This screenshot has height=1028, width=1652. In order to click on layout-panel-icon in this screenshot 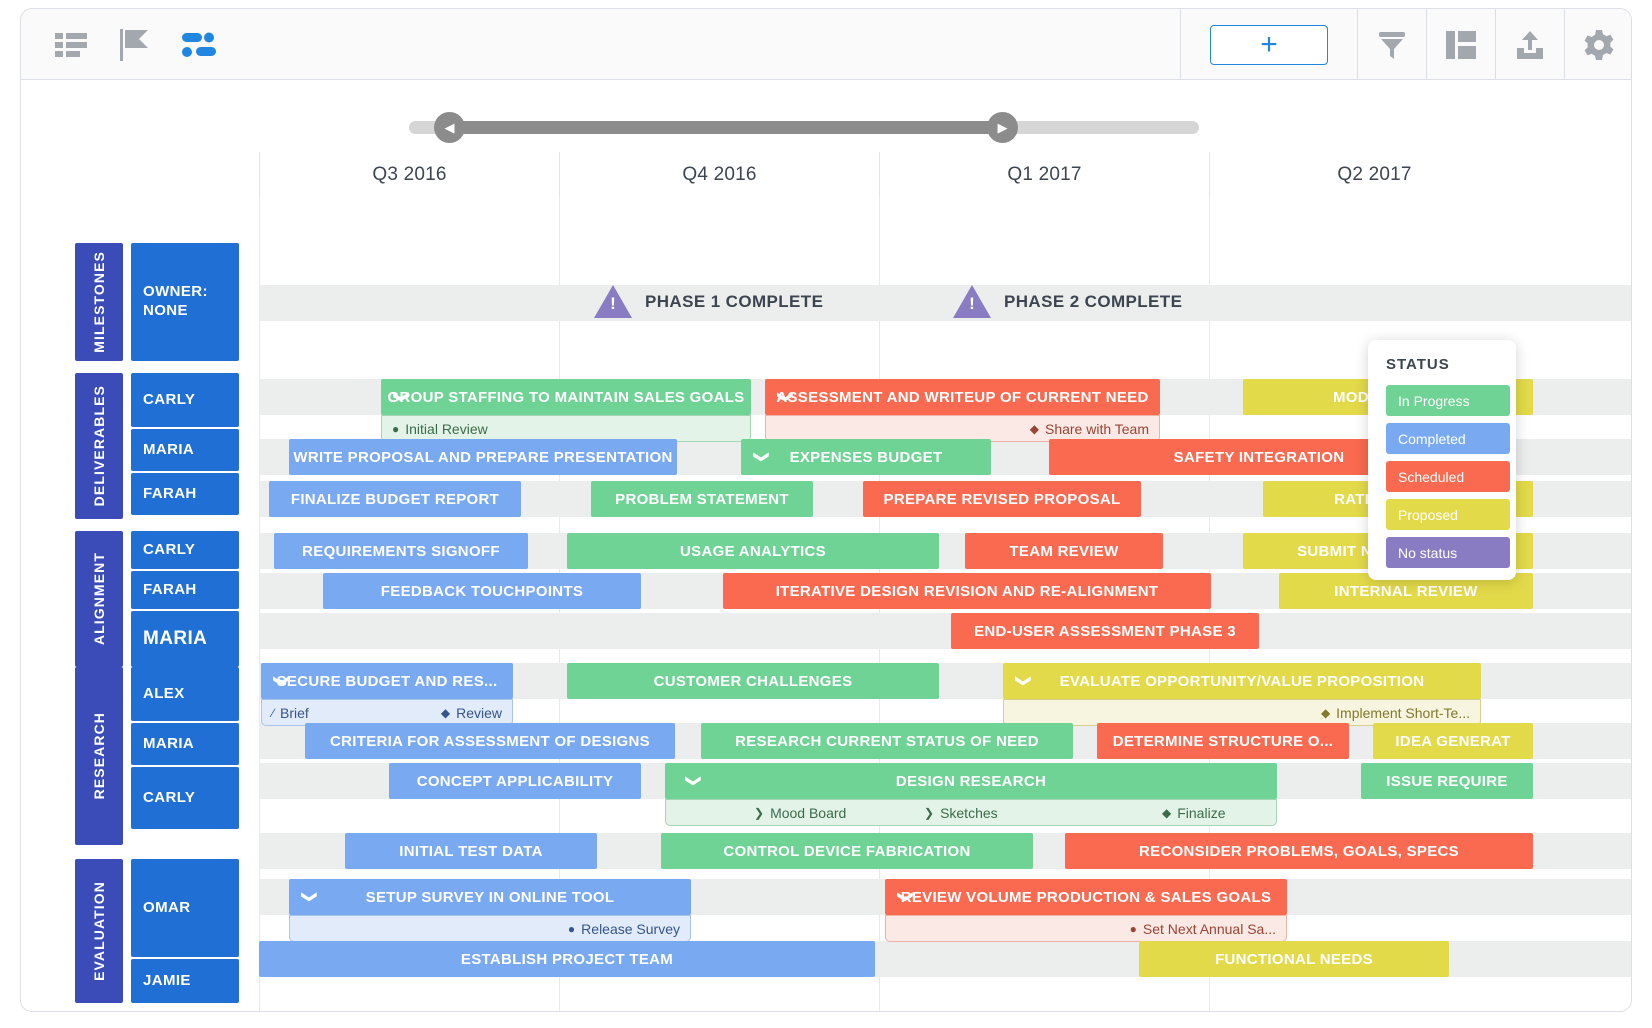, I will do `click(1461, 44)`.